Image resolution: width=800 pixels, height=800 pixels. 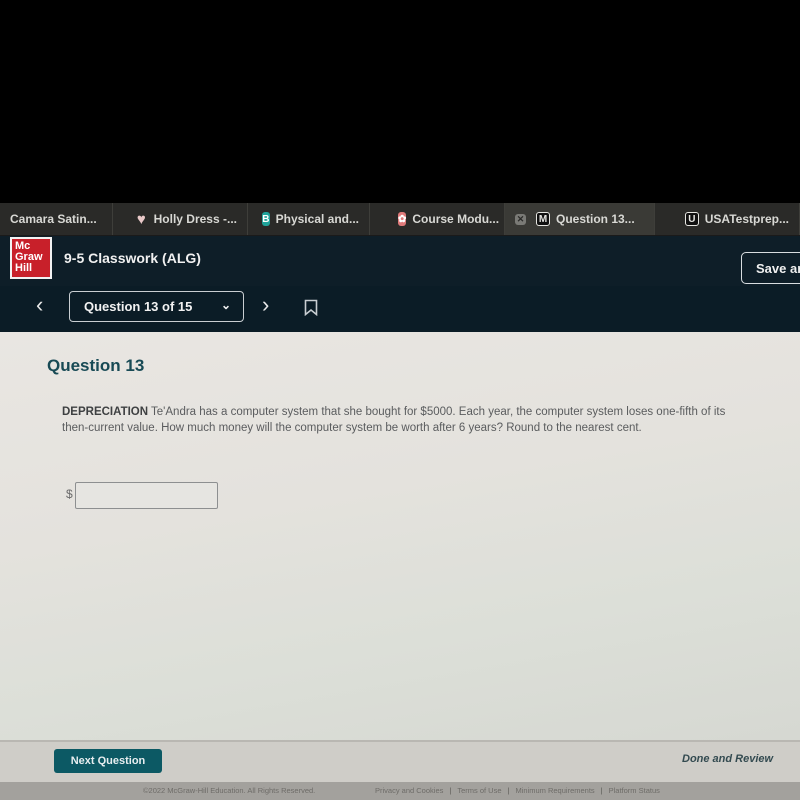 What do you see at coordinates (39, 305) in the screenshot?
I see `previous-question-icon: ‹` at bounding box center [39, 305].